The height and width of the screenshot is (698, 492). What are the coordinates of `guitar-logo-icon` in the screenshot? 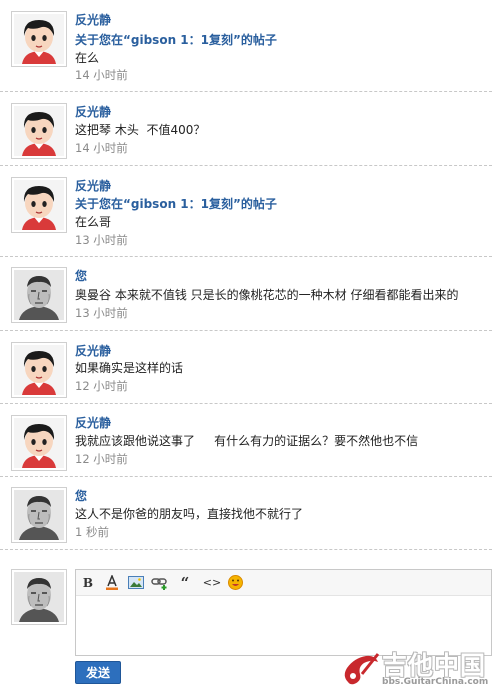 It's located at (362, 669).